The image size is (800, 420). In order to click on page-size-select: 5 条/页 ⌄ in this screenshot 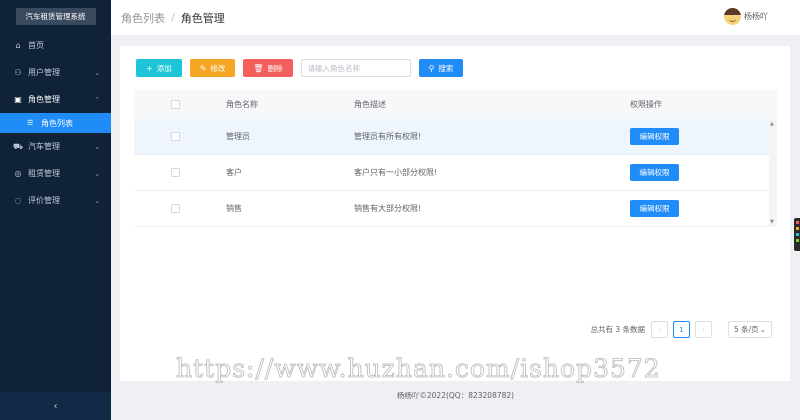, I will do `click(750, 329)`.